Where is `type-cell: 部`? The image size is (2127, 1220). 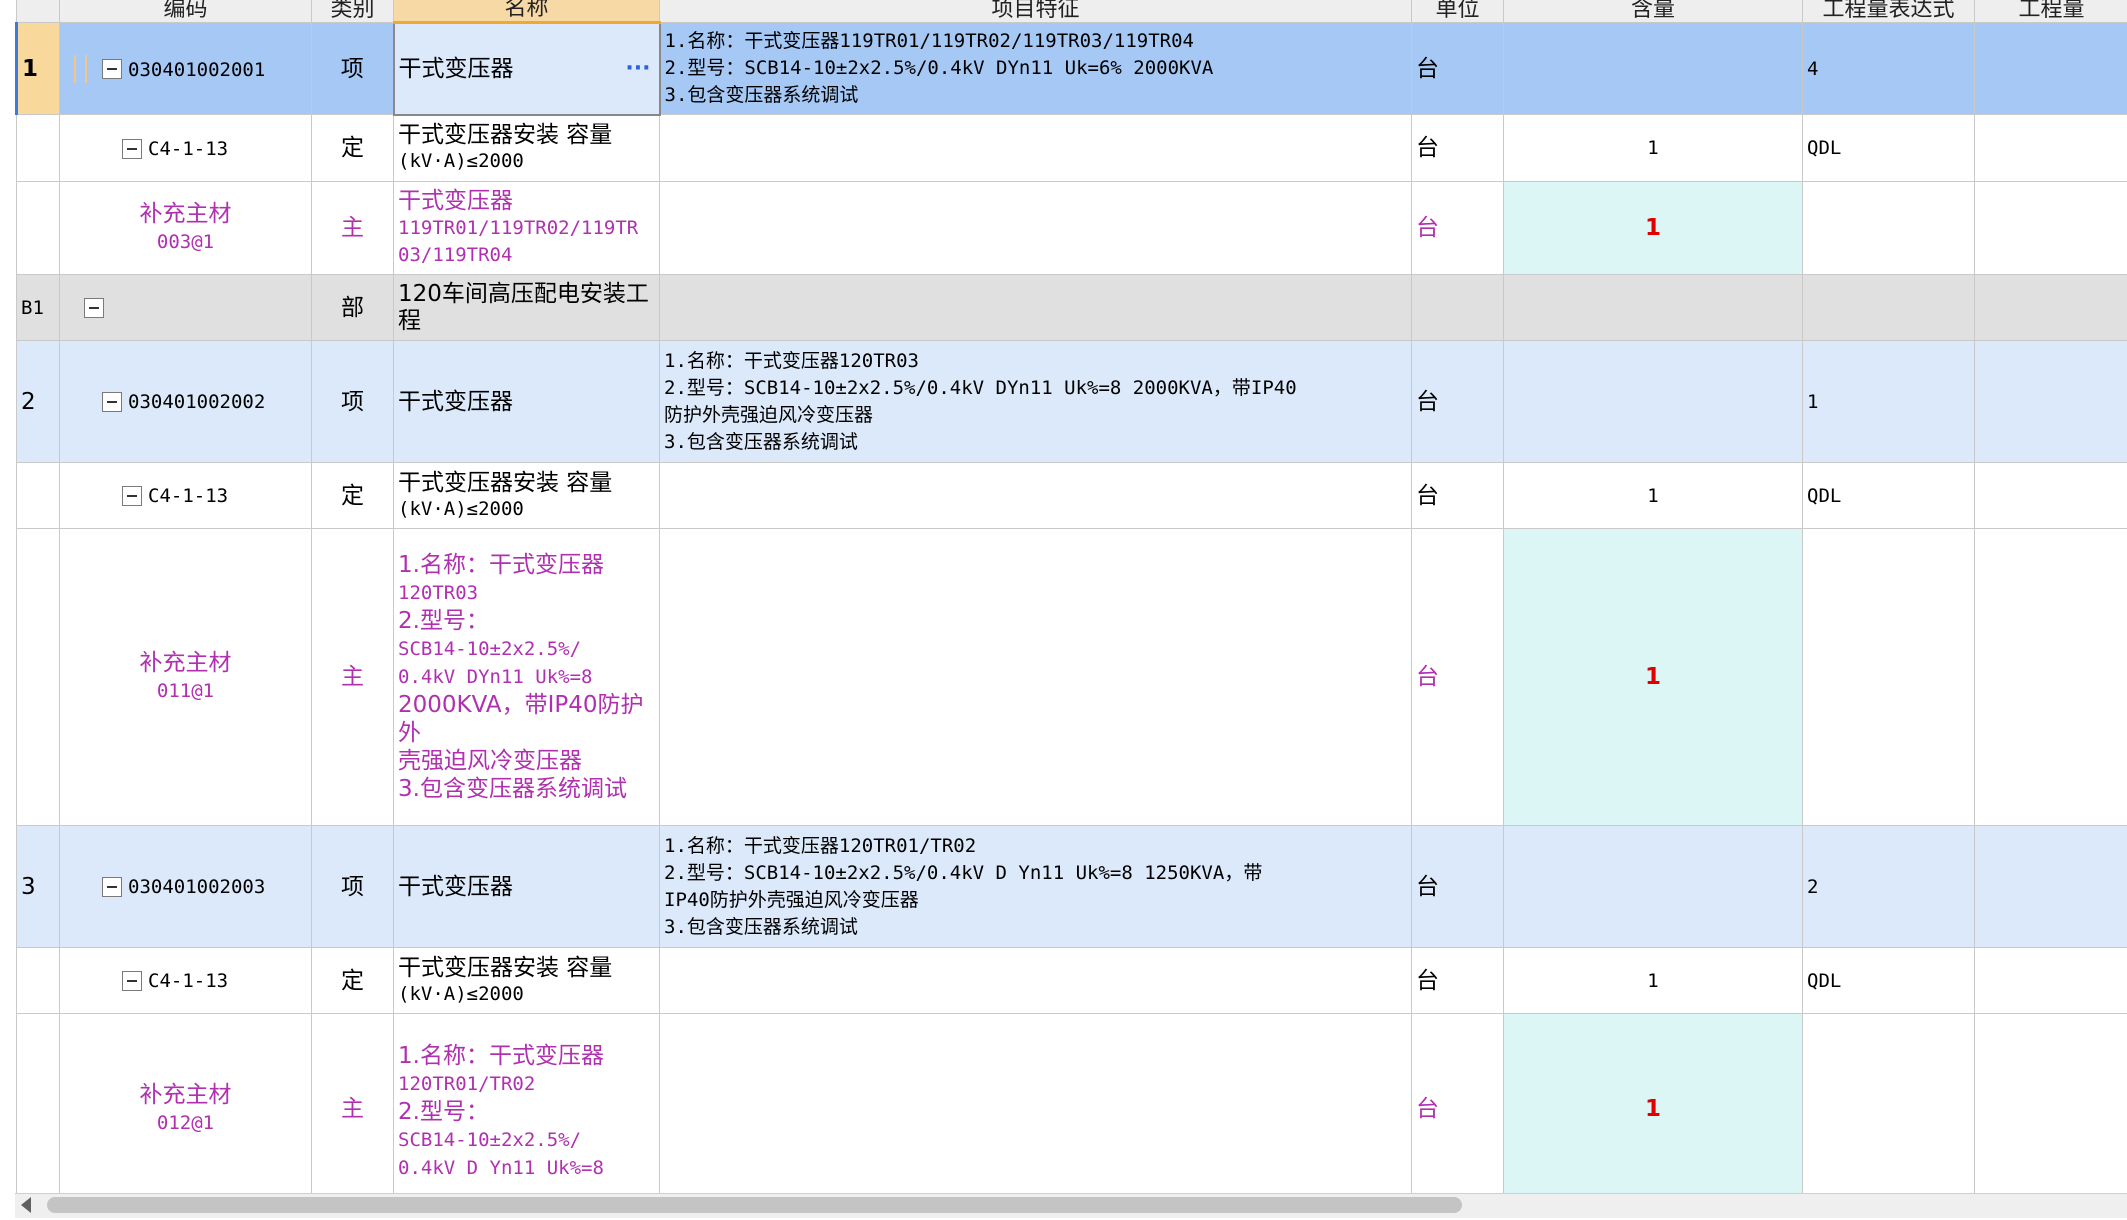
type-cell: 部 is located at coordinates (352, 307).